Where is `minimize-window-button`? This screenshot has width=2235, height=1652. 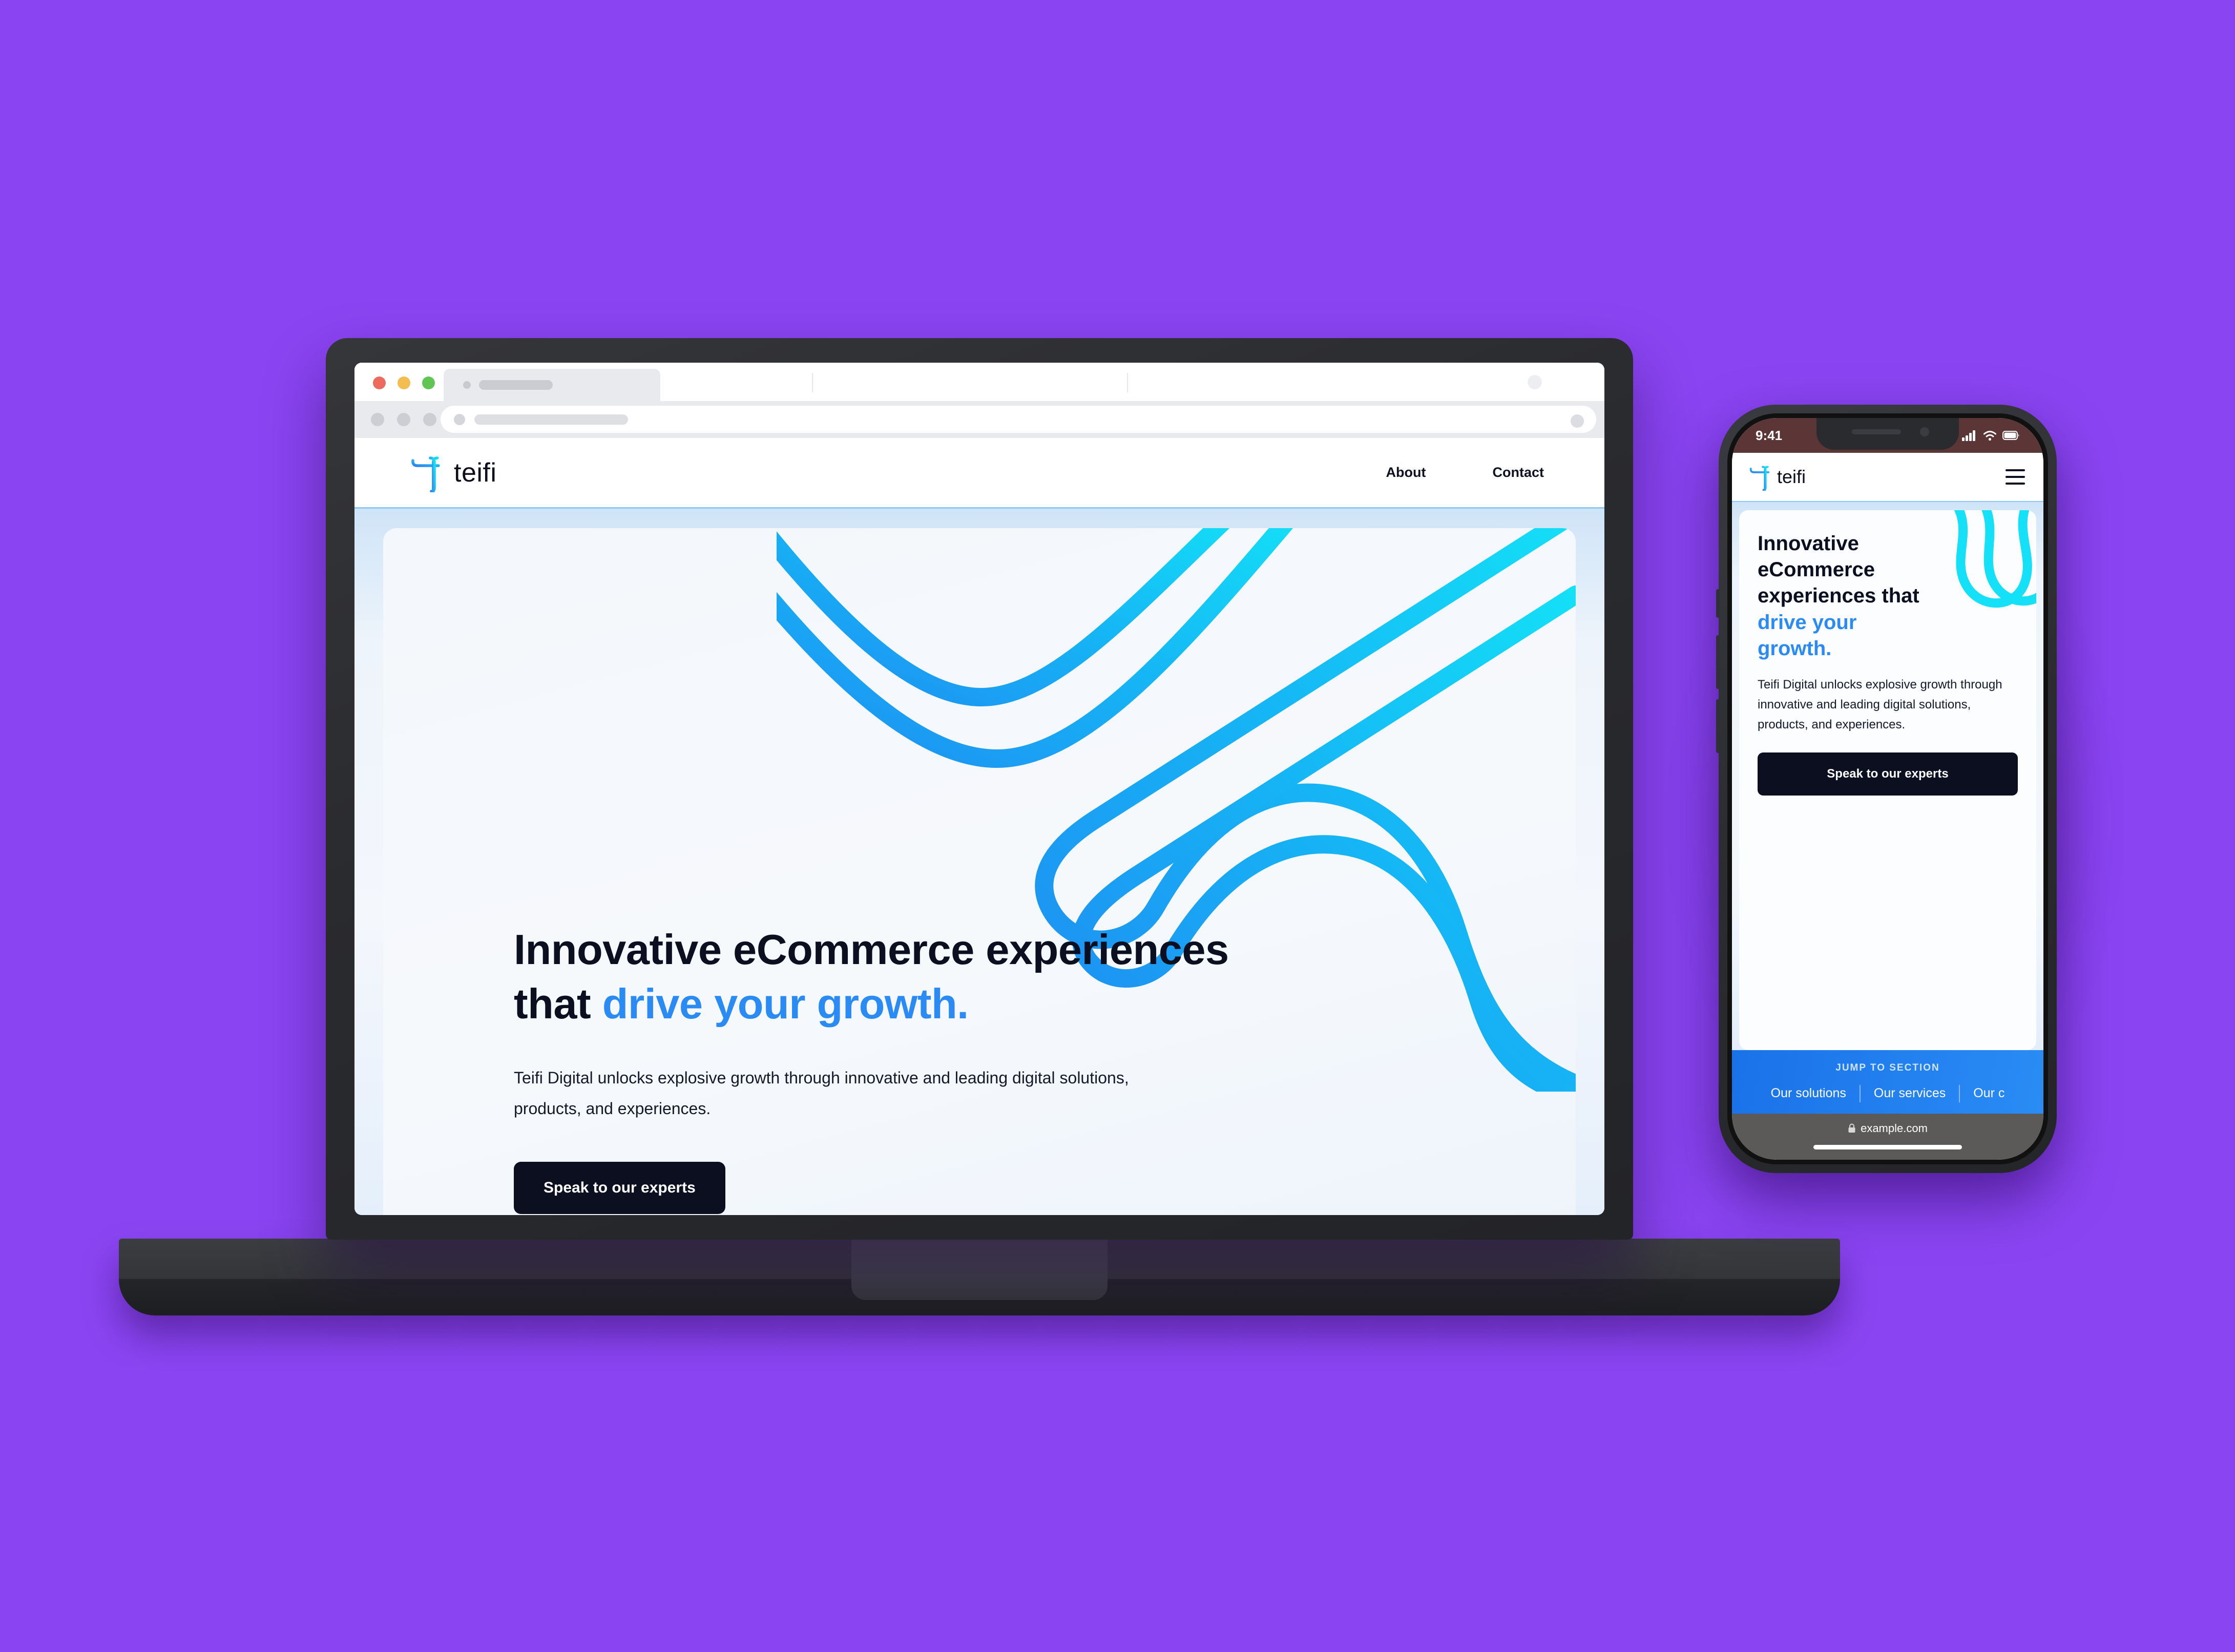
minimize-window-button is located at coordinates (404, 383).